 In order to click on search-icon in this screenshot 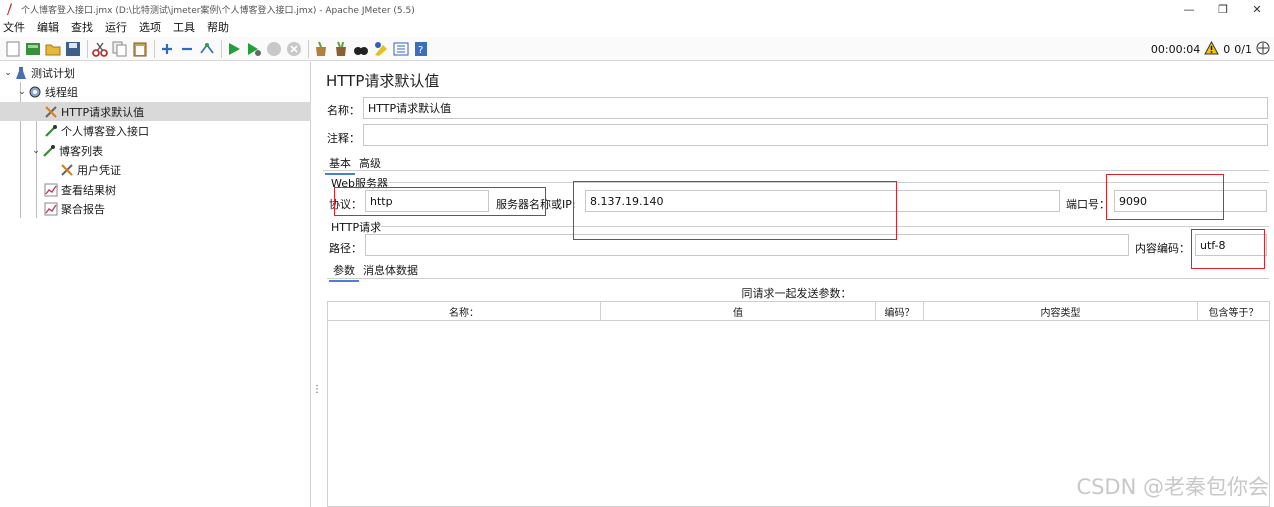, I will do `click(361, 49)`.